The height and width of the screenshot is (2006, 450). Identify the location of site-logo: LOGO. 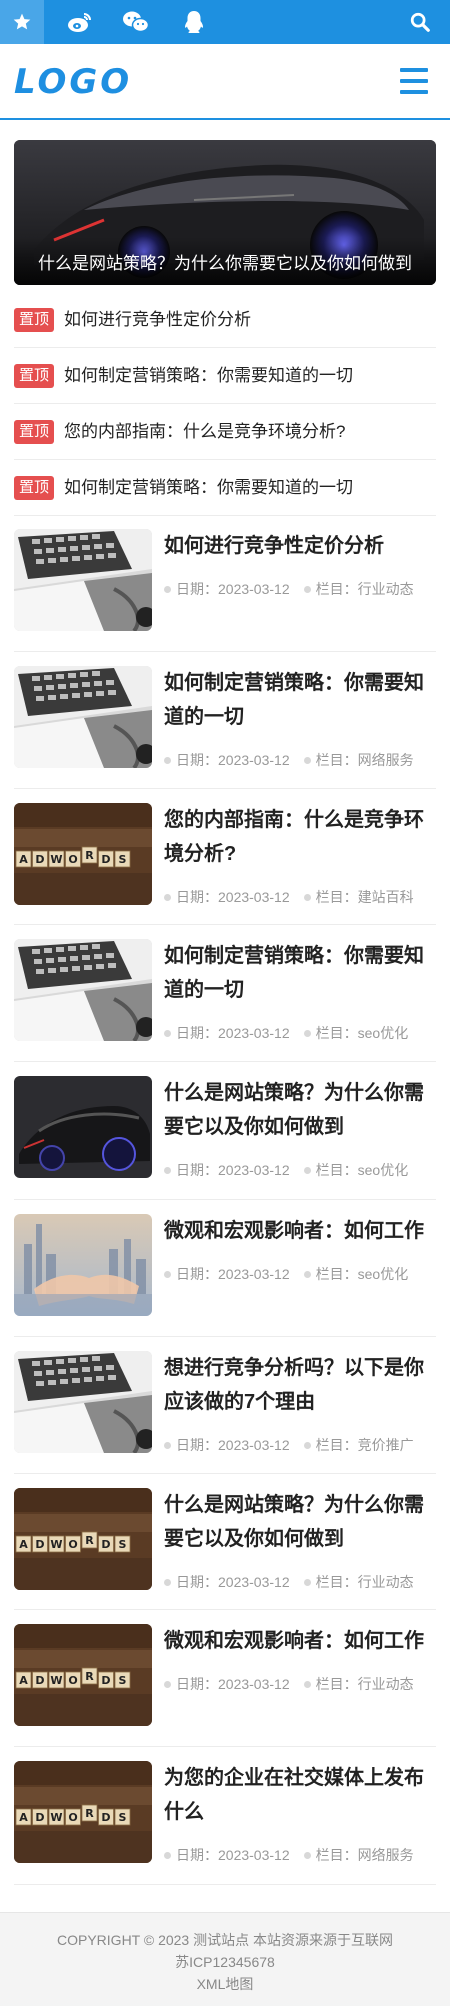
(73, 82).